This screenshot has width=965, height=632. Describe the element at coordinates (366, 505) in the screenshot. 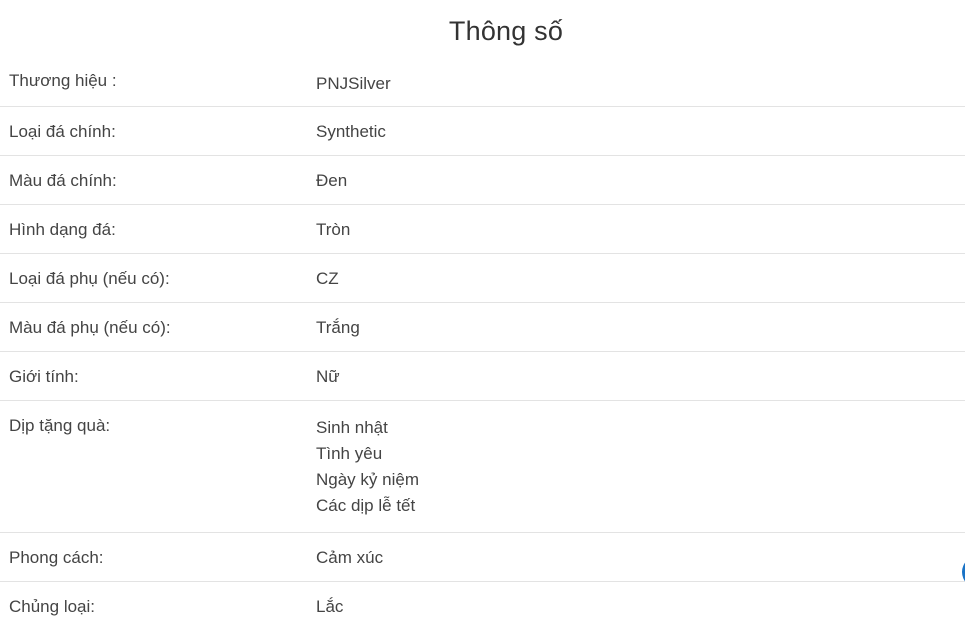

I see `spec-value-item: Các dịp lễ tết` at that location.